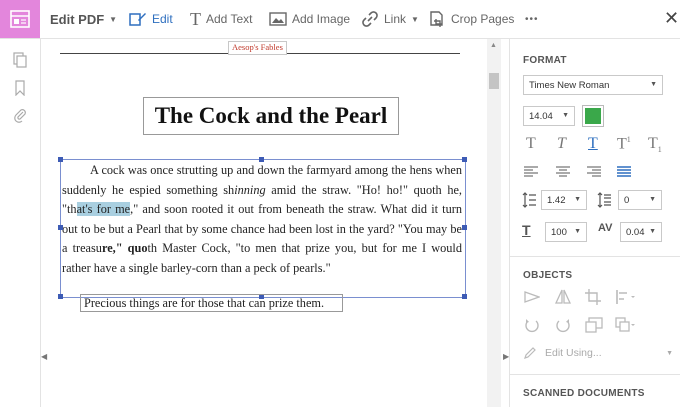 This screenshot has width=680, height=407. I want to click on character-spacing-select: 0.04 ▼, so click(641, 232).